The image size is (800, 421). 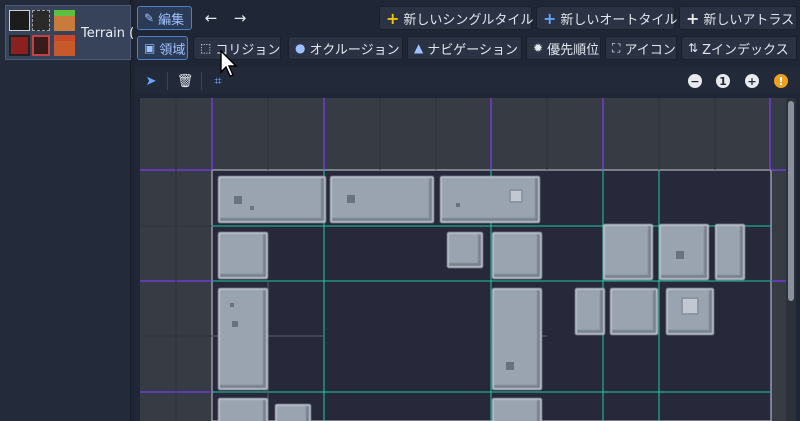 What do you see at coordinates (739, 48) in the screenshot?
I see `tab-z-index: ⇅ Zインデックス` at bounding box center [739, 48].